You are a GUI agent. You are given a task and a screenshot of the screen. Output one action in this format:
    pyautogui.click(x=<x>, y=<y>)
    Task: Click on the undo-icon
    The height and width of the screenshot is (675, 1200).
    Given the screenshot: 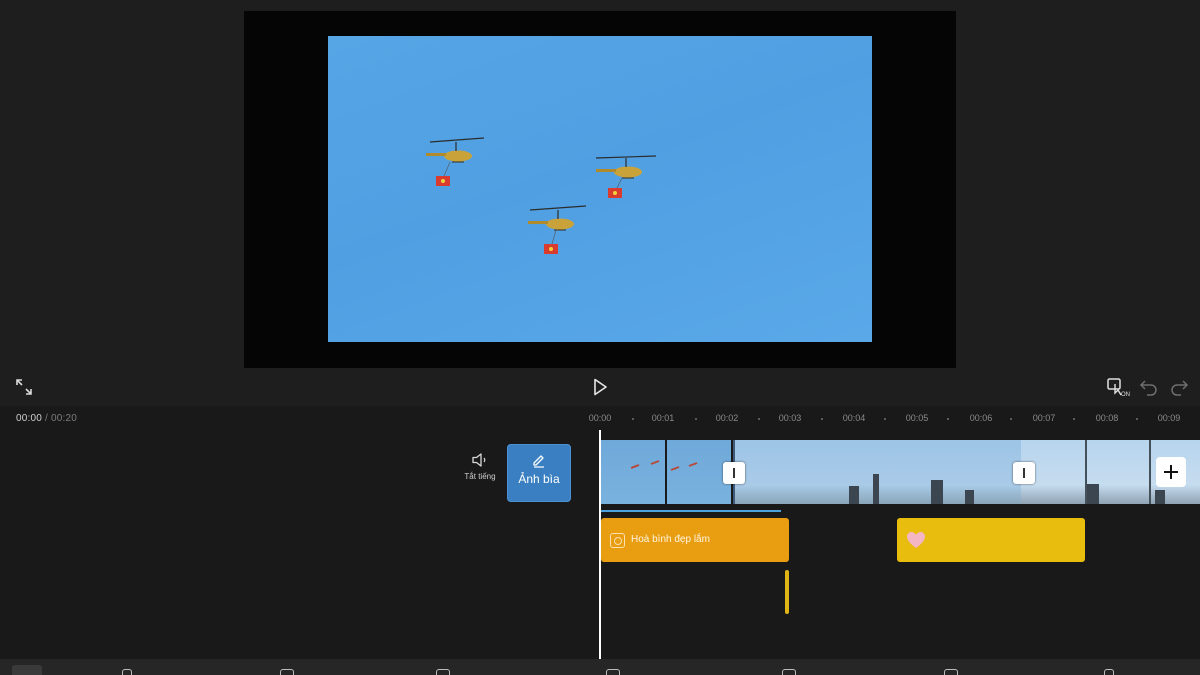 What is the action you would take?
    pyautogui.click(x=1148, y=388)
    